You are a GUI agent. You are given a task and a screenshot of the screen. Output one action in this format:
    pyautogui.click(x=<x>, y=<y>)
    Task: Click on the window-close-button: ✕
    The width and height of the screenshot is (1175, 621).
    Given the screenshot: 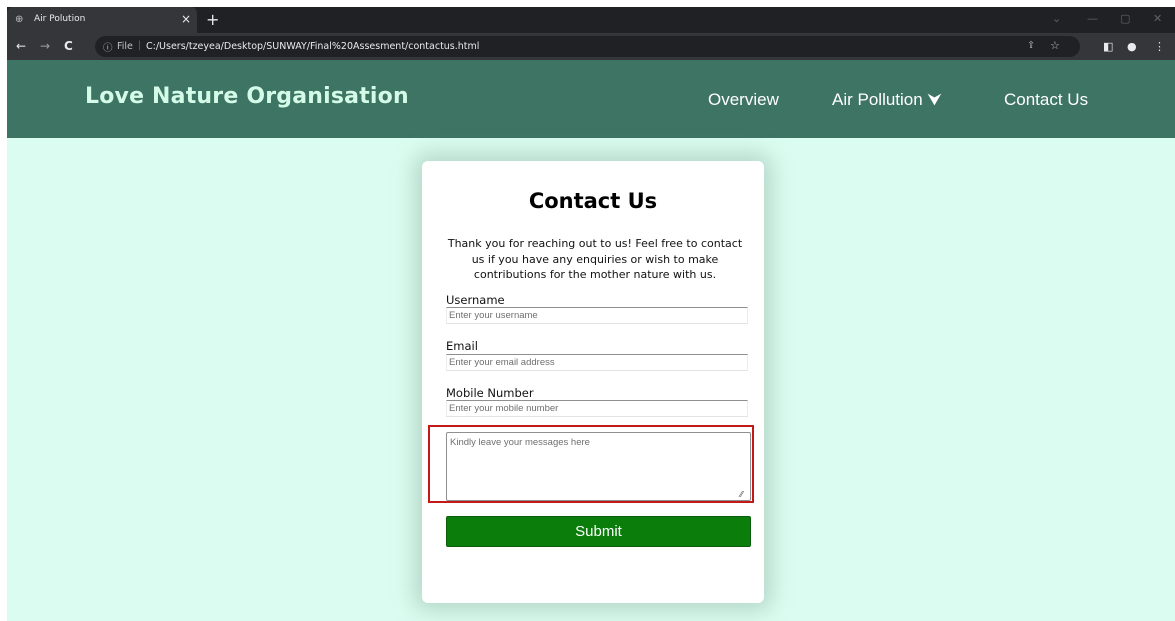 What is the action you would take?
    pyautogui.click(x=1157, y=18)
    